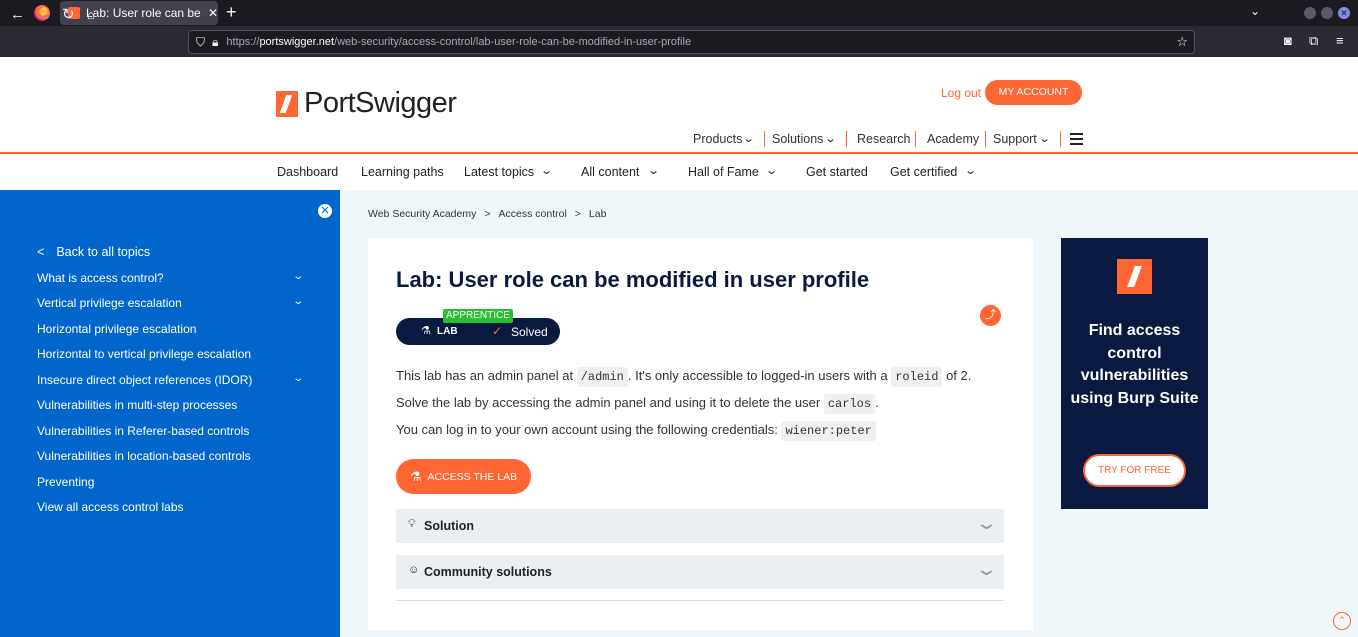  Describe the element at coordinates (449, 526) in the screenshot. I see `solution-label: Solution` at that location.